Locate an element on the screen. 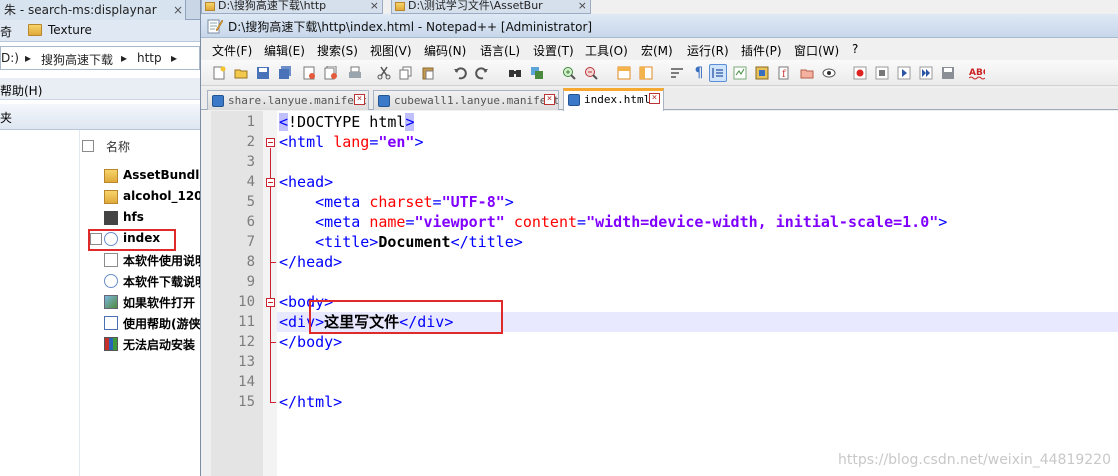 The height and width of the screenshot is (476, 1118). indent-guide-icon is located at coordinates (718, 73).